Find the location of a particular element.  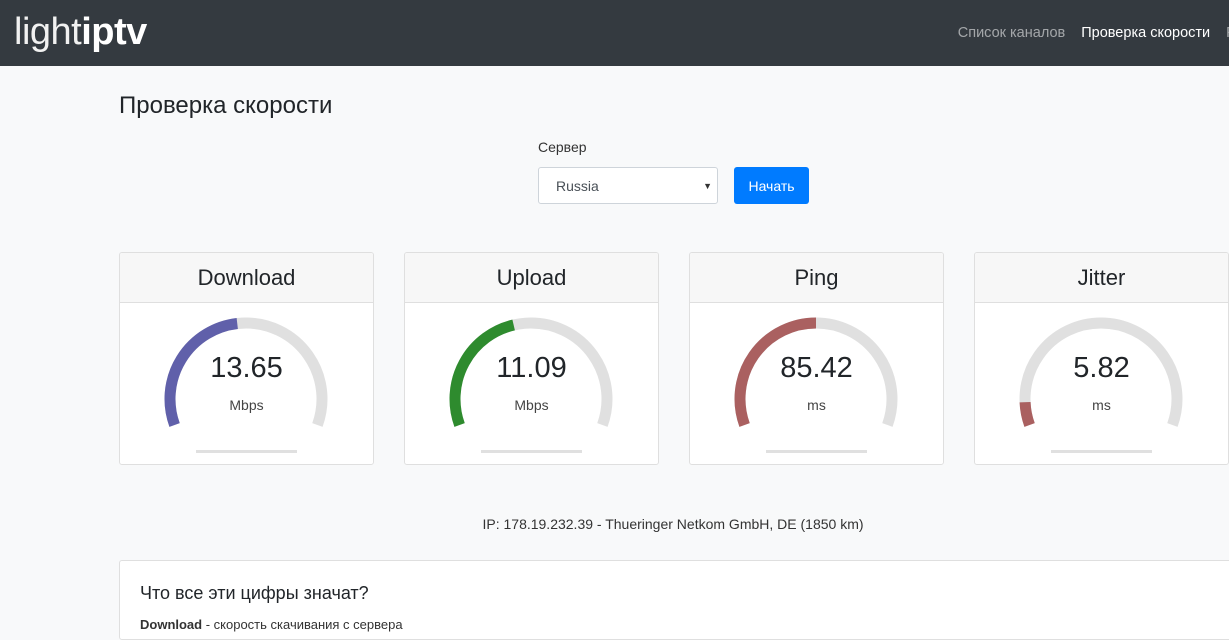

server-label: Сервер is located at coordinates (562, 147).